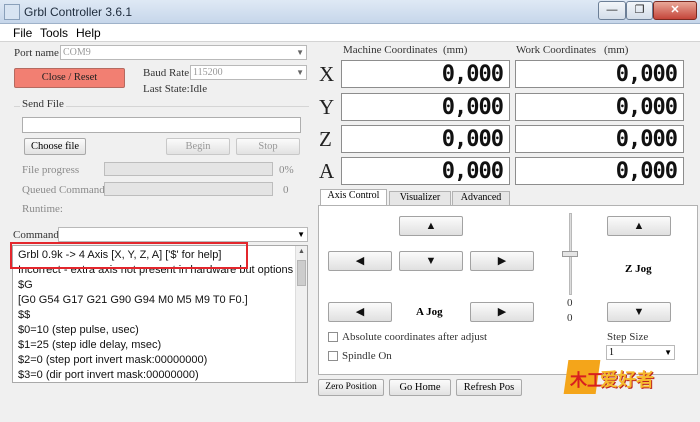  Describe the element at coordinates (183, 234) in the screenshot. I see `command-input: ▼` at that location.